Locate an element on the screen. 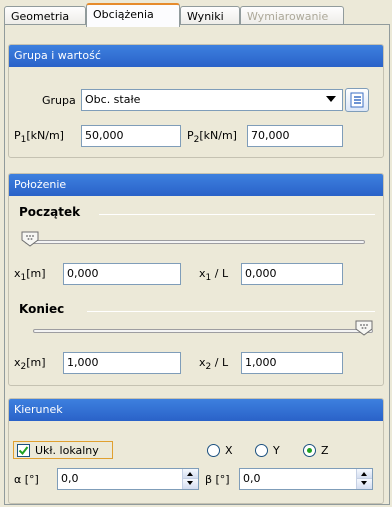 The width and height of the screenshot is (392, 507). radio-z is located at coordinates (309, 450).